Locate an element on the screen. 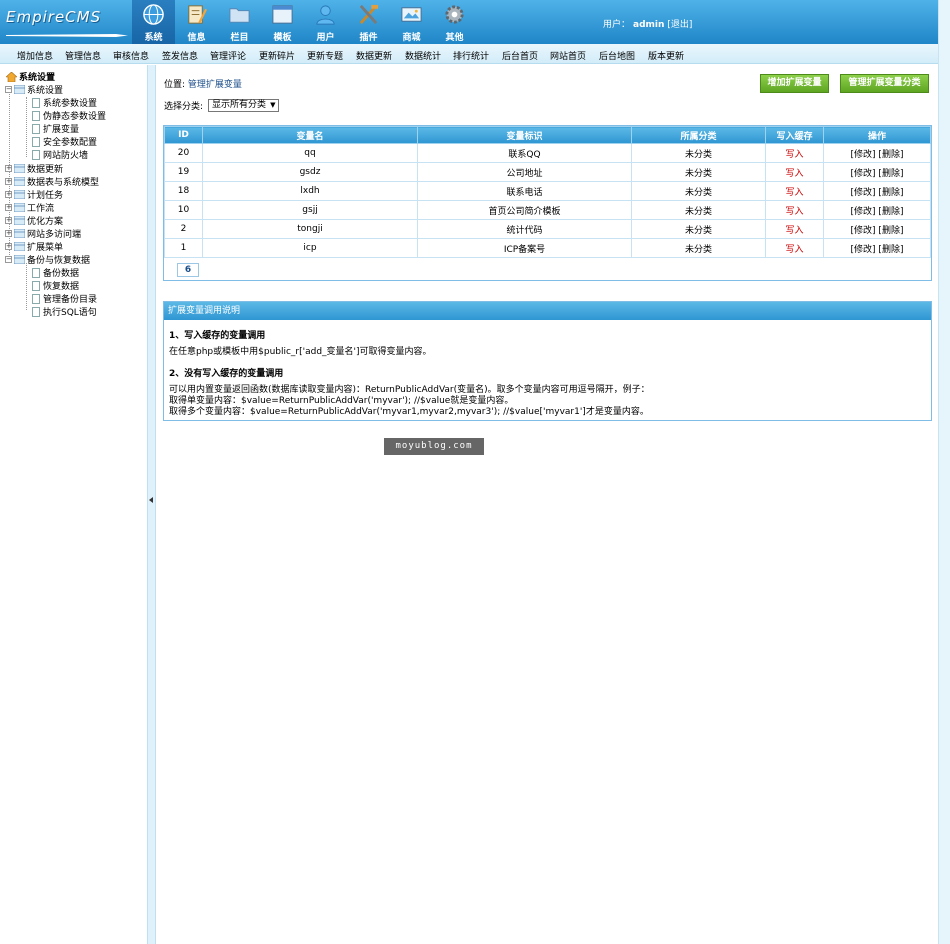  cell-label: 联系QQ is located at coordinates (524, 153).